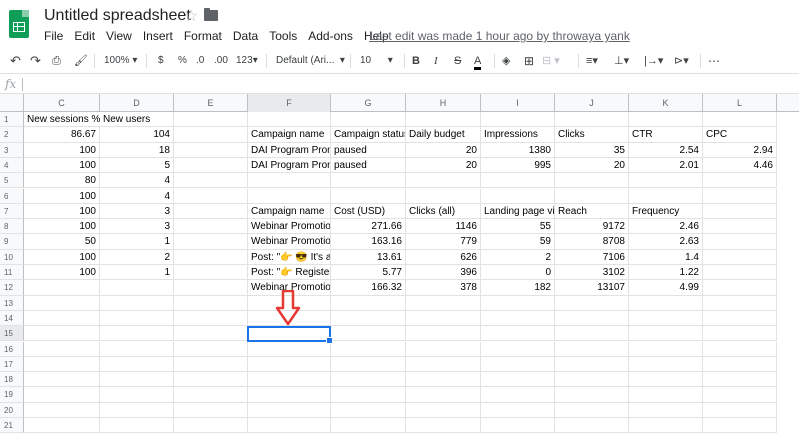 The image size is (799, 443). What do you see at coordinates (62, 196) in the screenshot?
I see `cell-c6: 100` at bounding box center [62, 196].